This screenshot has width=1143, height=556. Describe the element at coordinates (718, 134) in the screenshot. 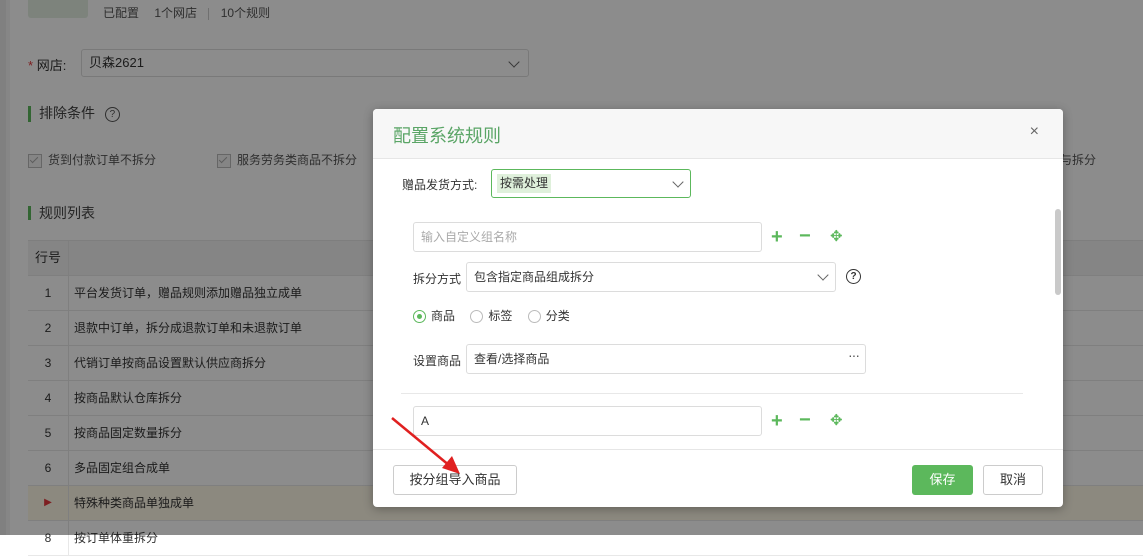

I see `dialog-header: 配置系统规则 ×` at that location.